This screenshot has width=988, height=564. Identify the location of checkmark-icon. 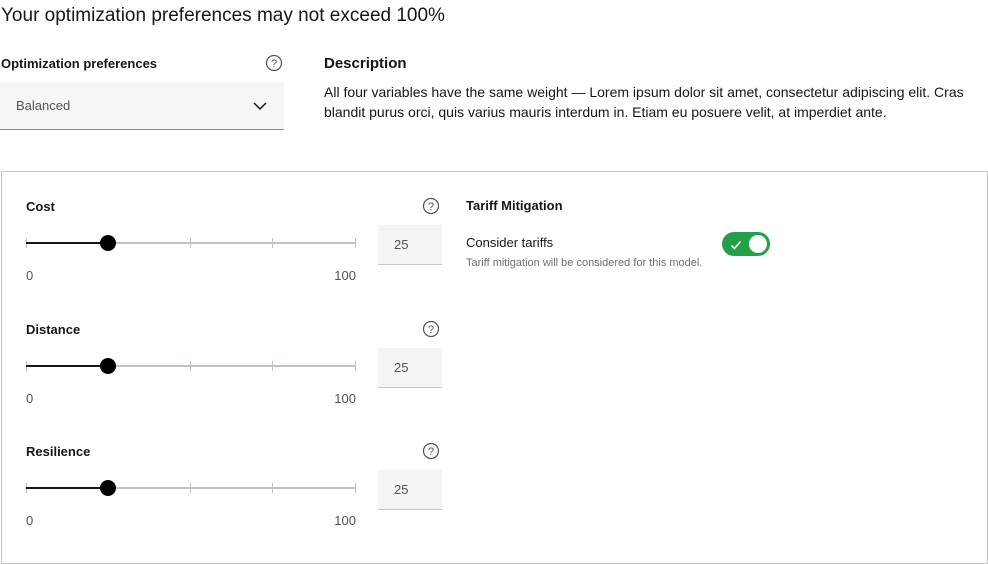
(736, 244).